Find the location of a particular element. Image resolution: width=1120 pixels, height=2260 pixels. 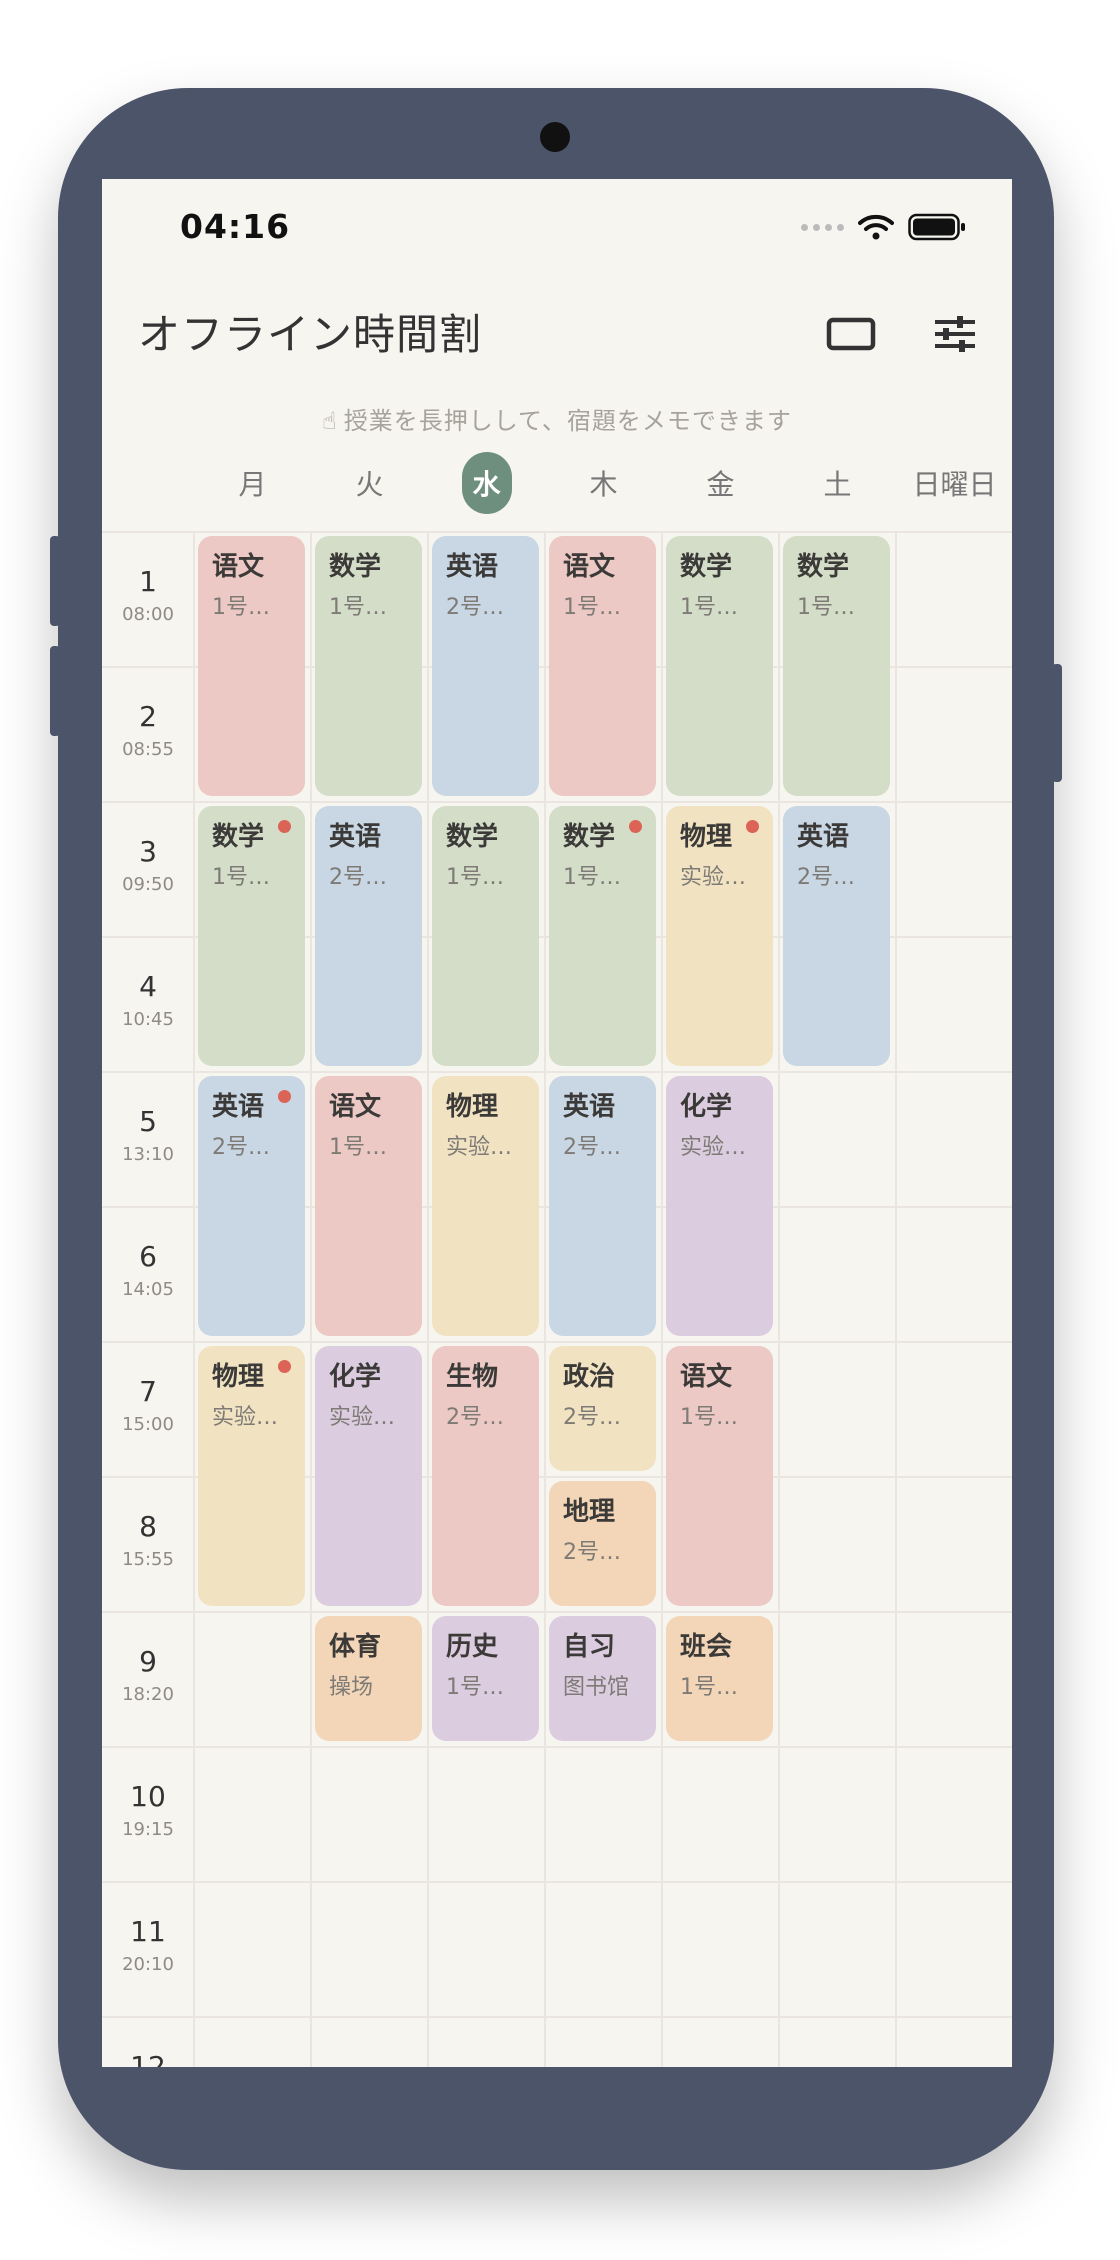

period-label: 7 15:00 is located at coordinates (148, 1405).